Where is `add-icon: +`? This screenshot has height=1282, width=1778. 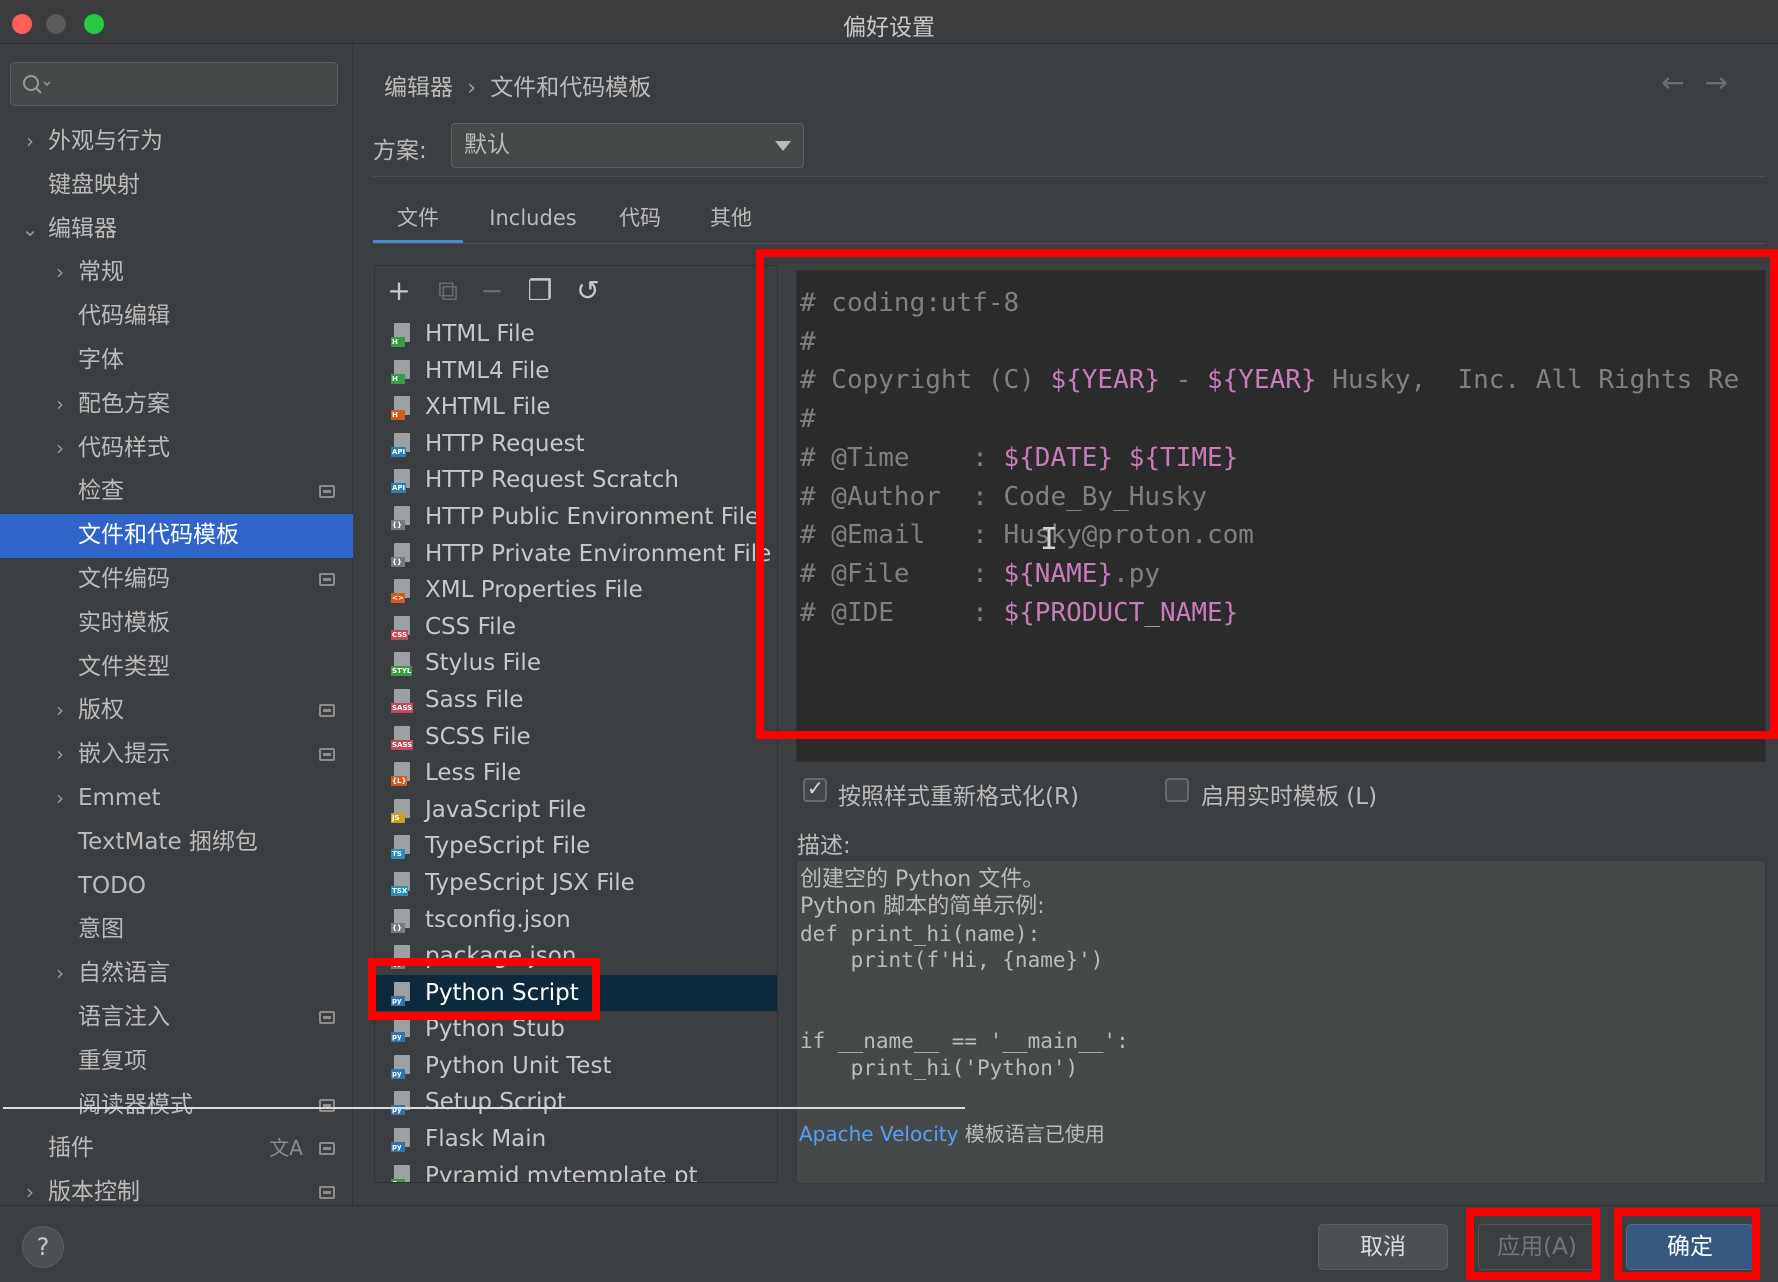 add-icon: + is located at coordinates (399, 291).